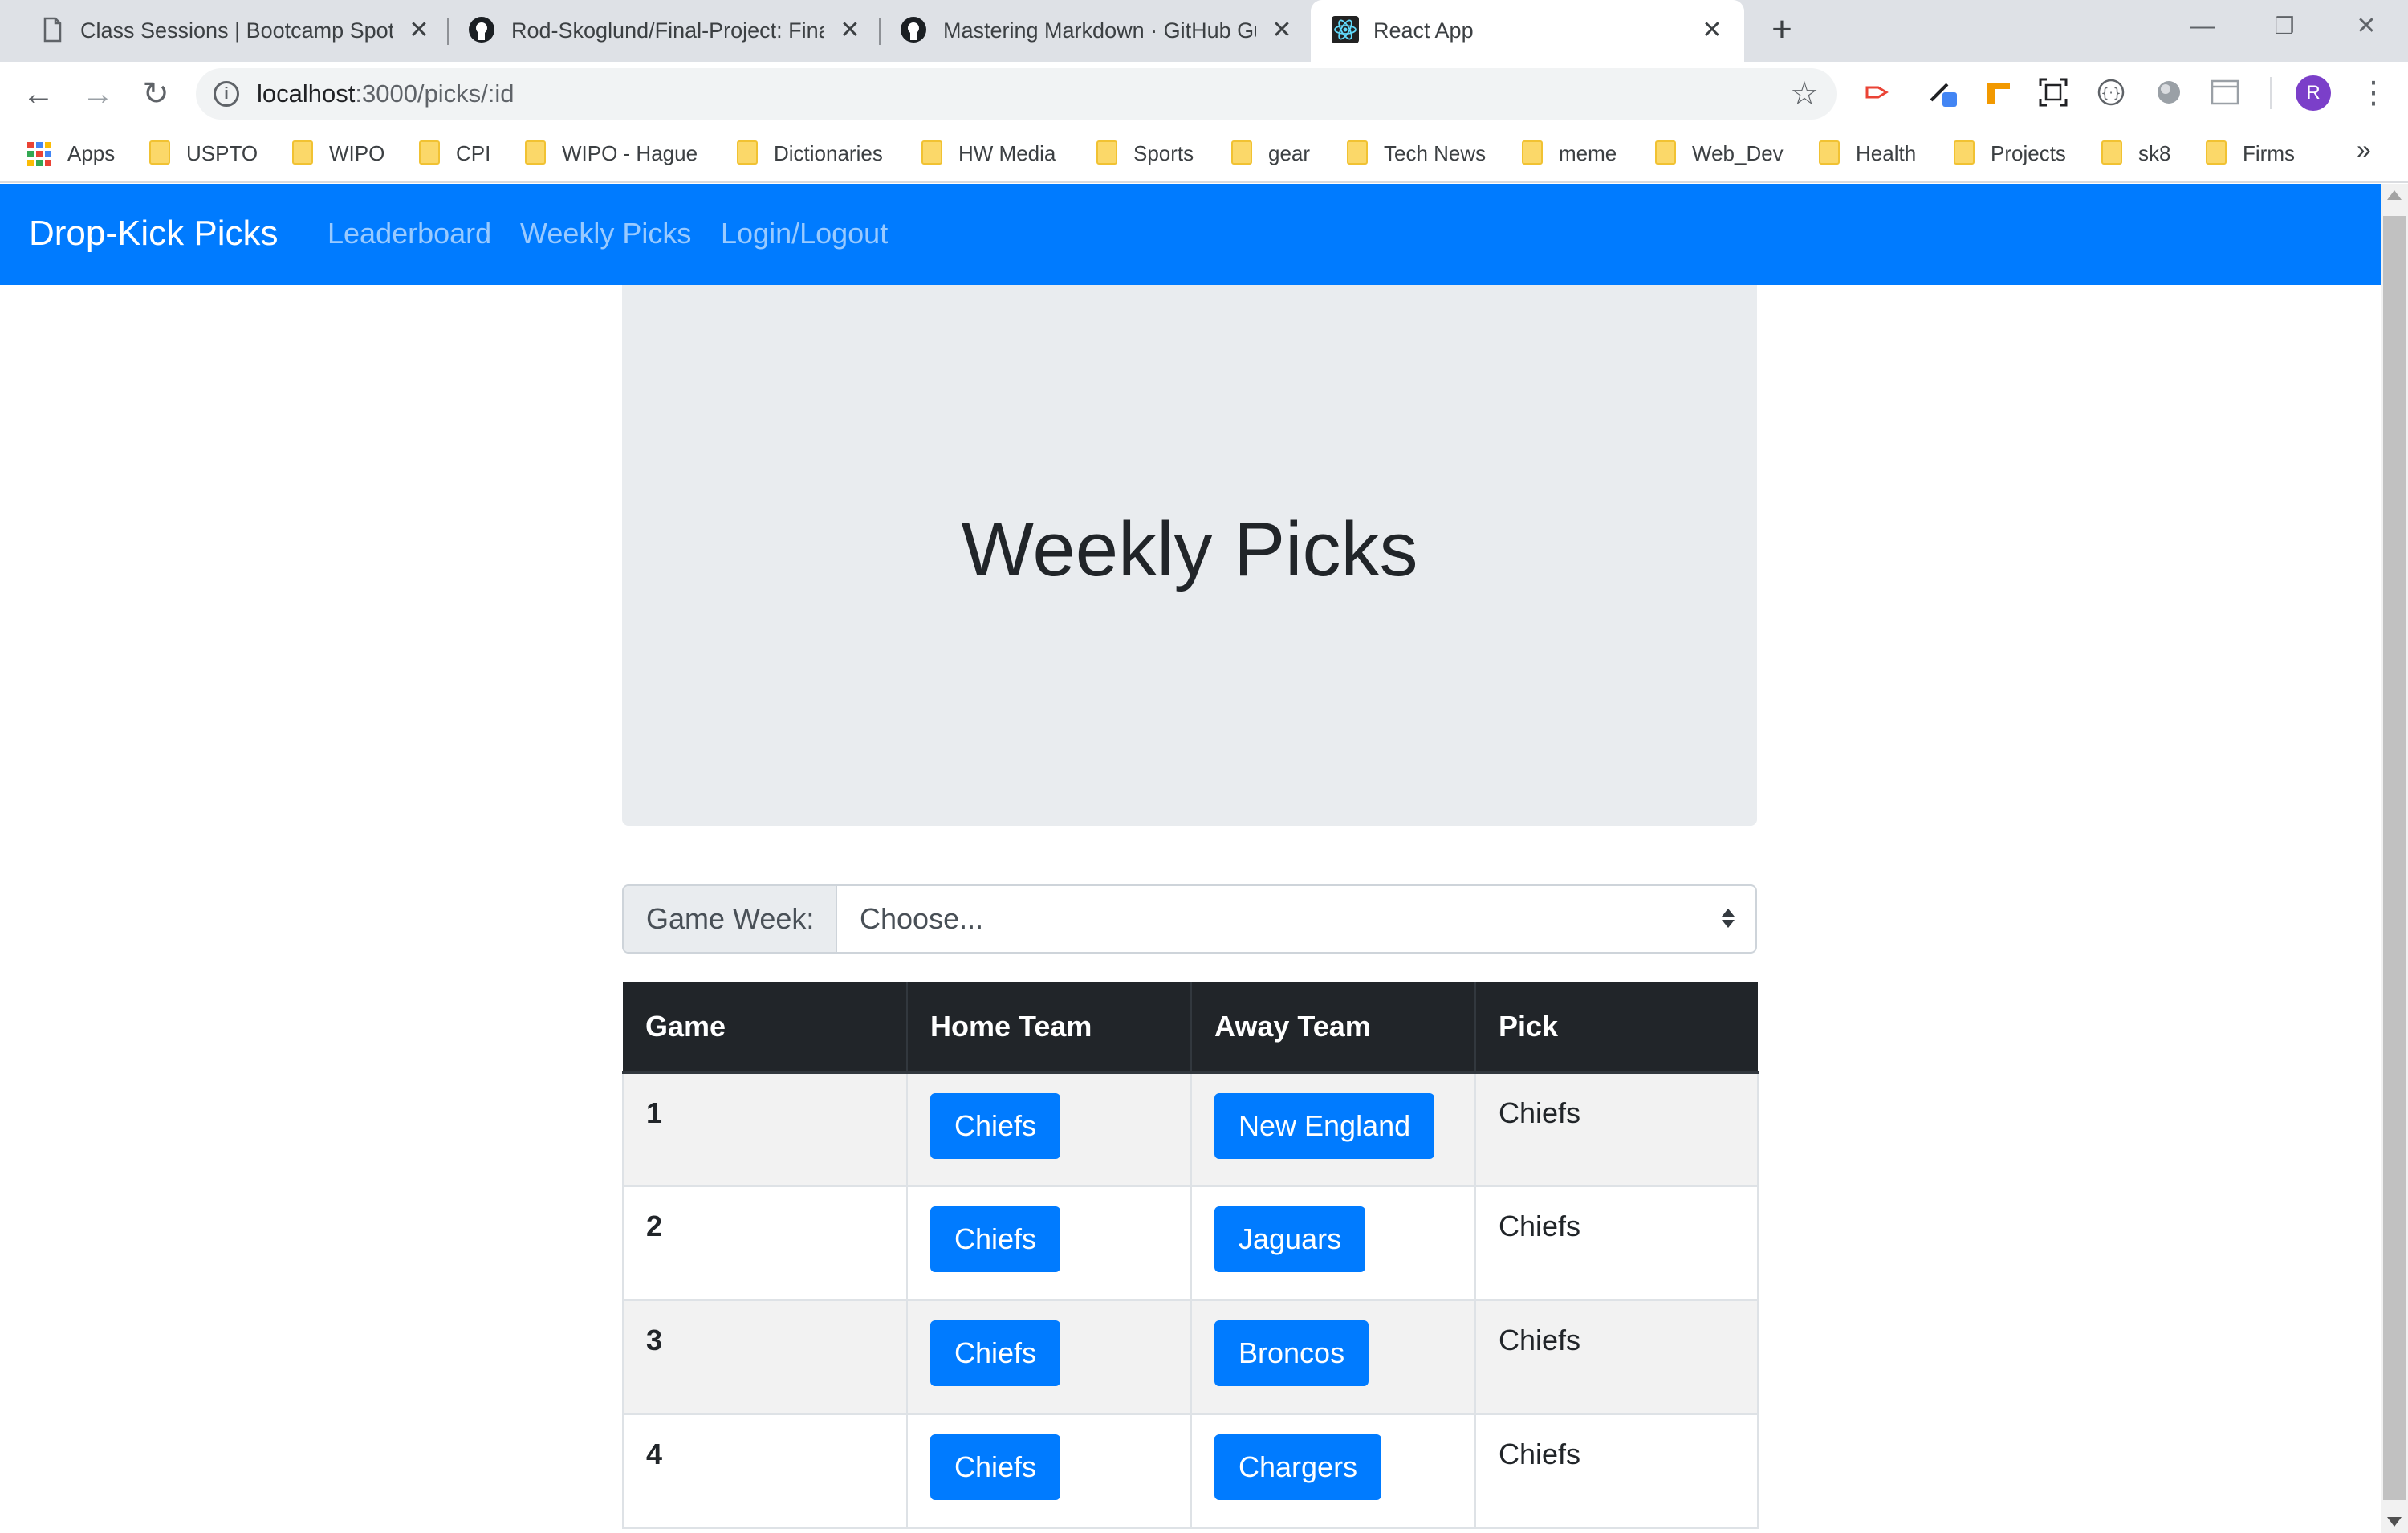  I want to click on game-number: 3, so click(765, 1357).